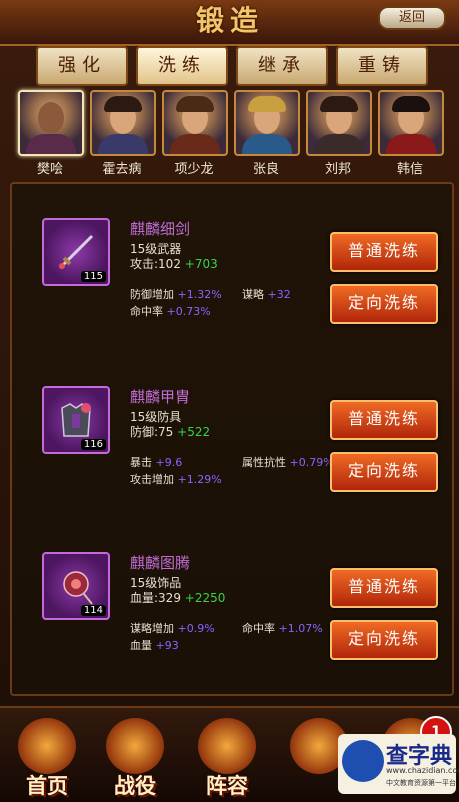 The width and height of the screenshot is (459, 802). Describe the element at coordinates (300, 628) in the screenshot. I see `stat-value: +1.07%` at that location.